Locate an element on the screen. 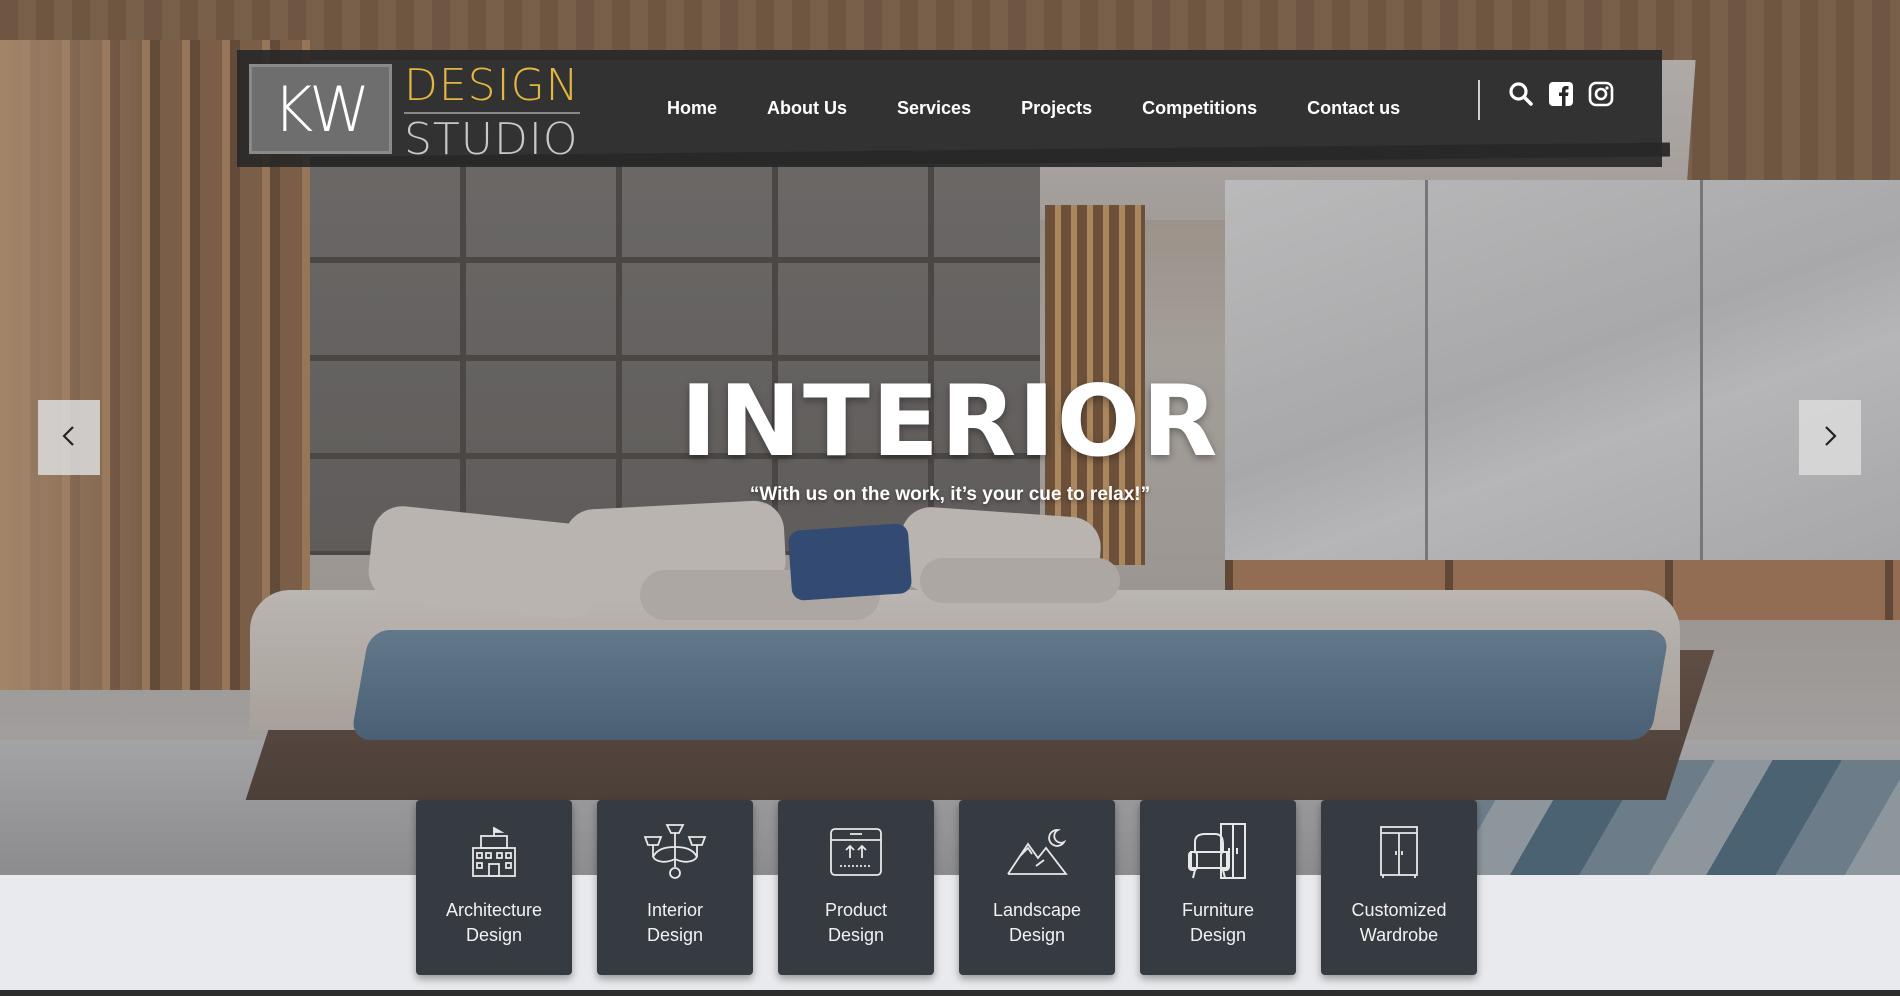  service-label-line1: Product is located at coordinates (856, 910).